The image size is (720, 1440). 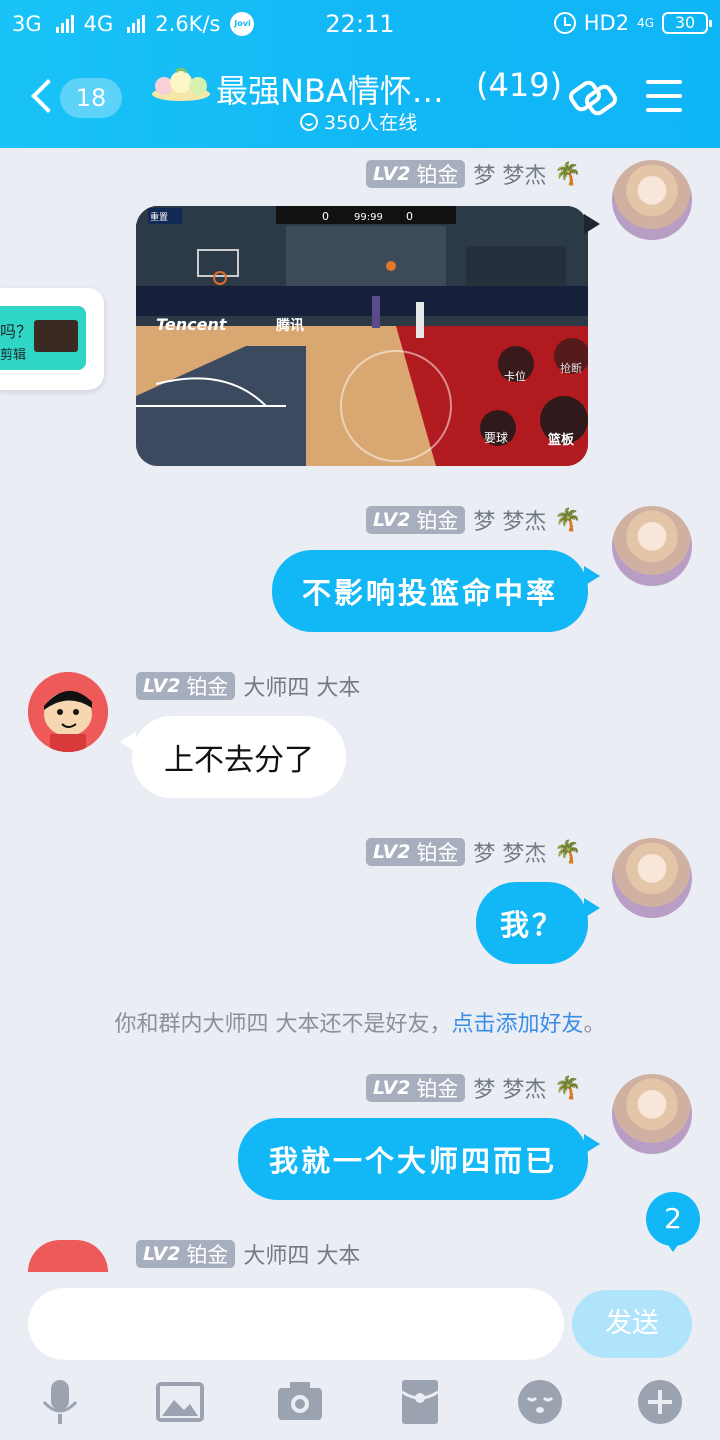 I want to click on net-indicator: 4G, so click(x=645, y=23).